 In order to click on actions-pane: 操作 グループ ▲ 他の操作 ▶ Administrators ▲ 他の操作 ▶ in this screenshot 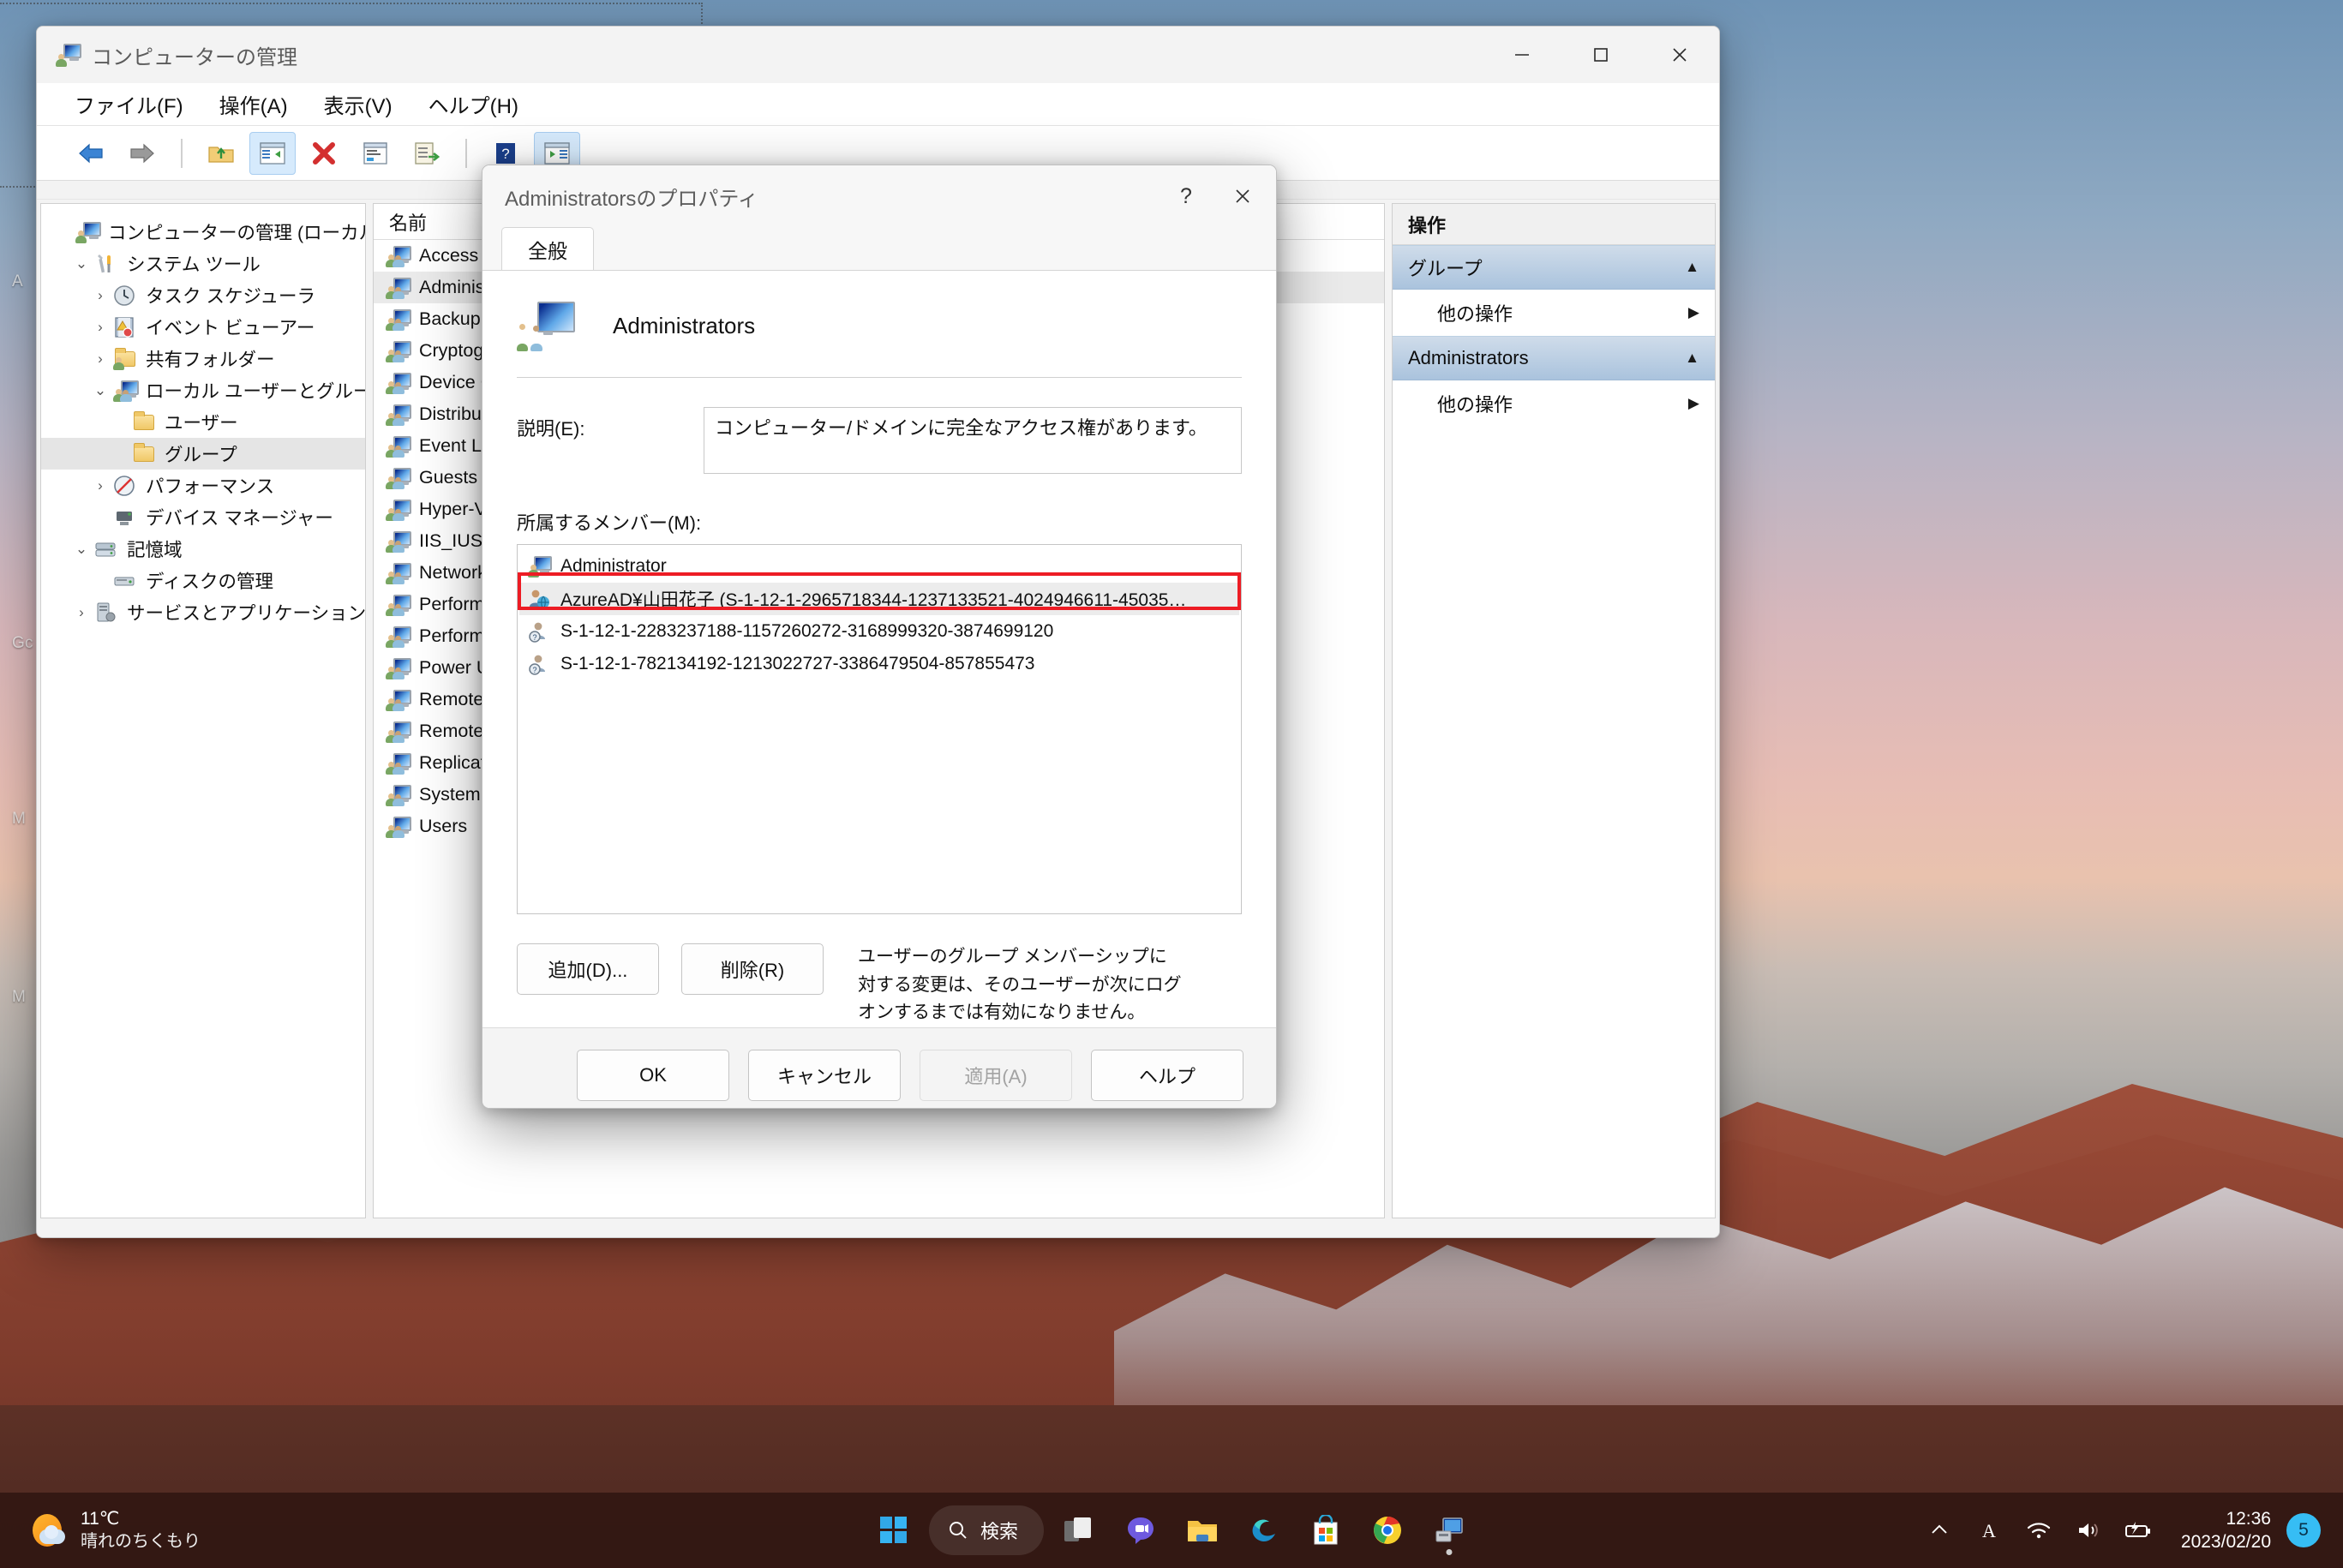, I will do `click(1554, 710)`.